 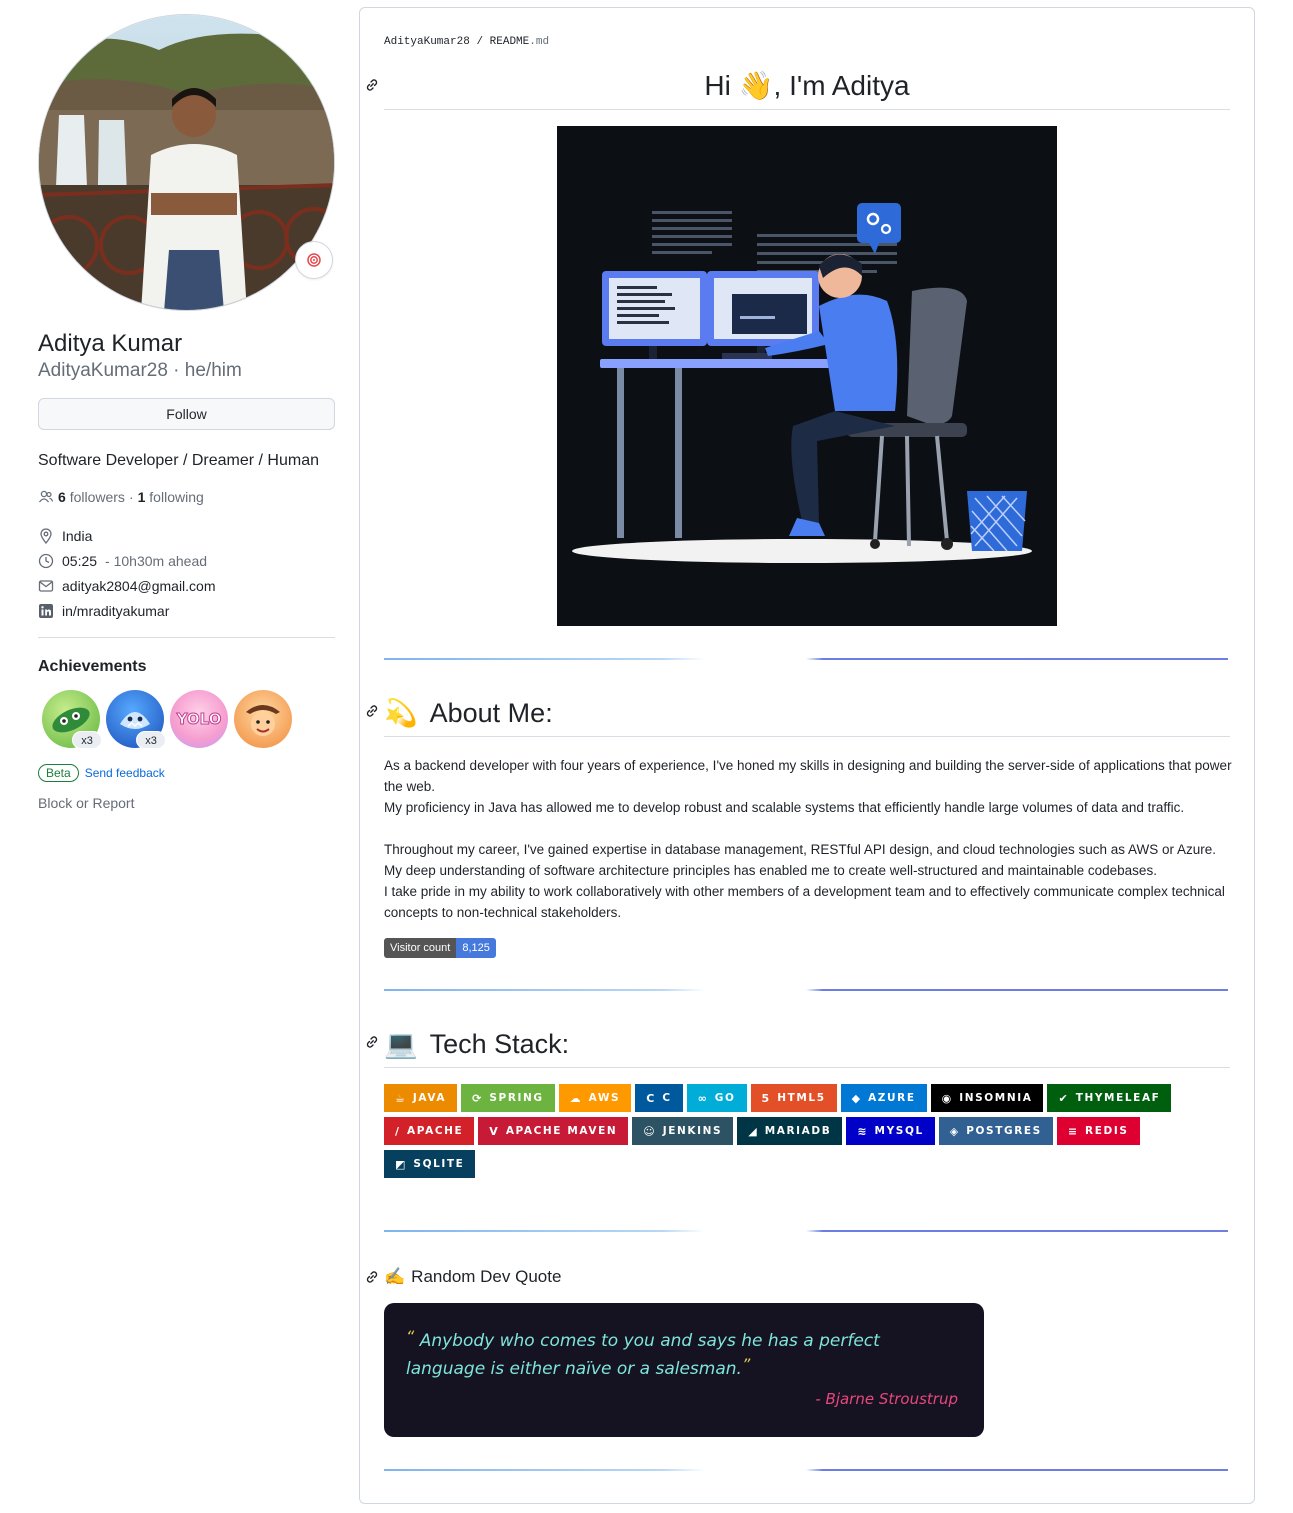 What do you see at coordinates (509, 42) in the screenshot?
I see `crumb-file: README` at bounding box center [509, 42].